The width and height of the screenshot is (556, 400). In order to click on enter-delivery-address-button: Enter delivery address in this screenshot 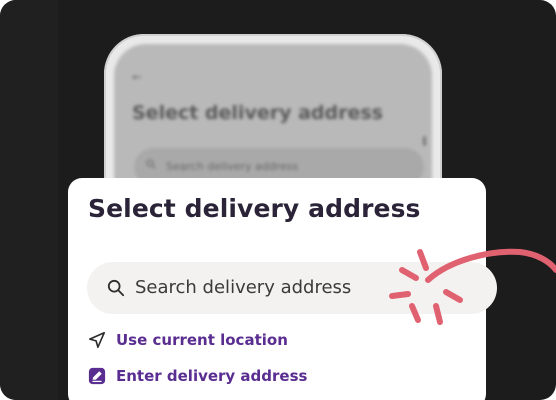, I will do `click(197, 376)`.